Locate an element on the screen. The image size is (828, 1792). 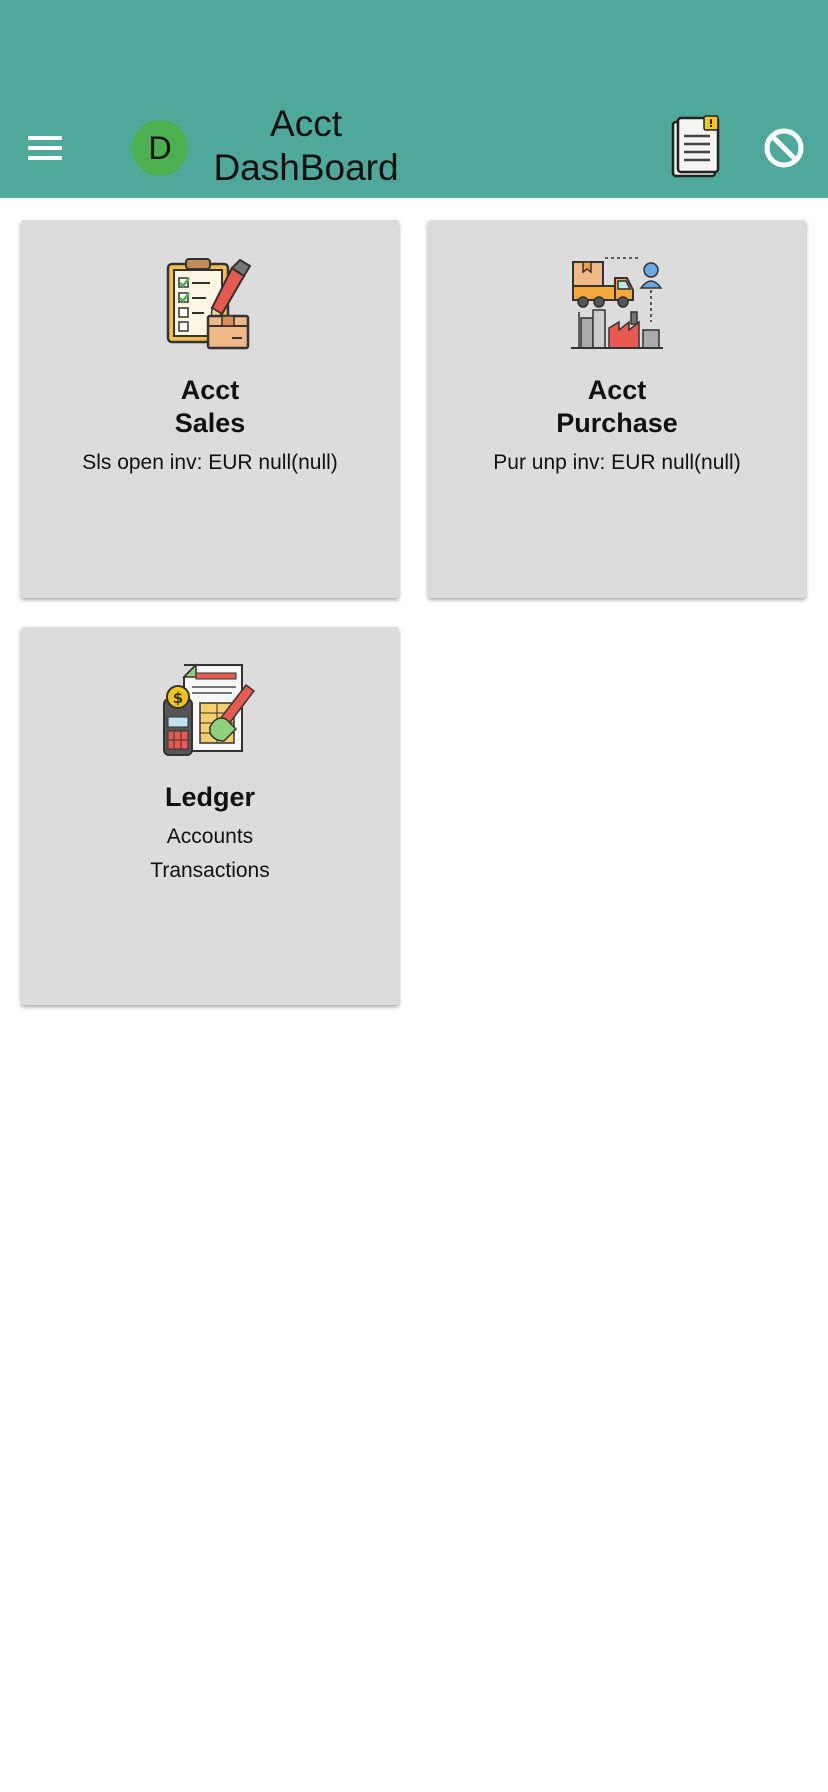
card-title: Ledger is located at coordinates (210, 797).